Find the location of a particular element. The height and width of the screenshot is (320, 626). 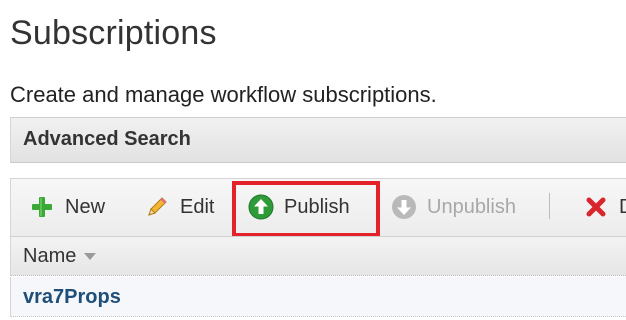

advanced-search-panel: Advanced Search is located at coordinates (318, 140).